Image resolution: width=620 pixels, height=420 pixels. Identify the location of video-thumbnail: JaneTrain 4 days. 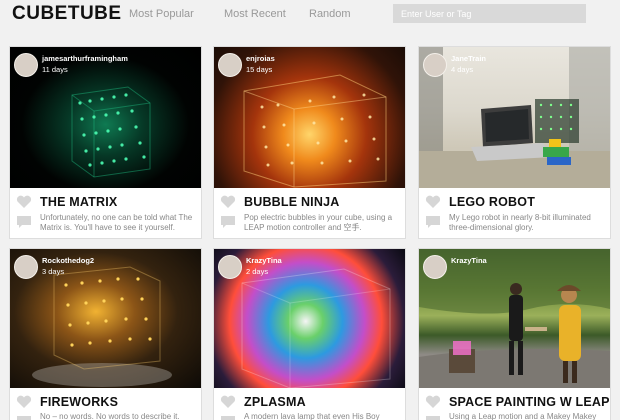
(514, 117).